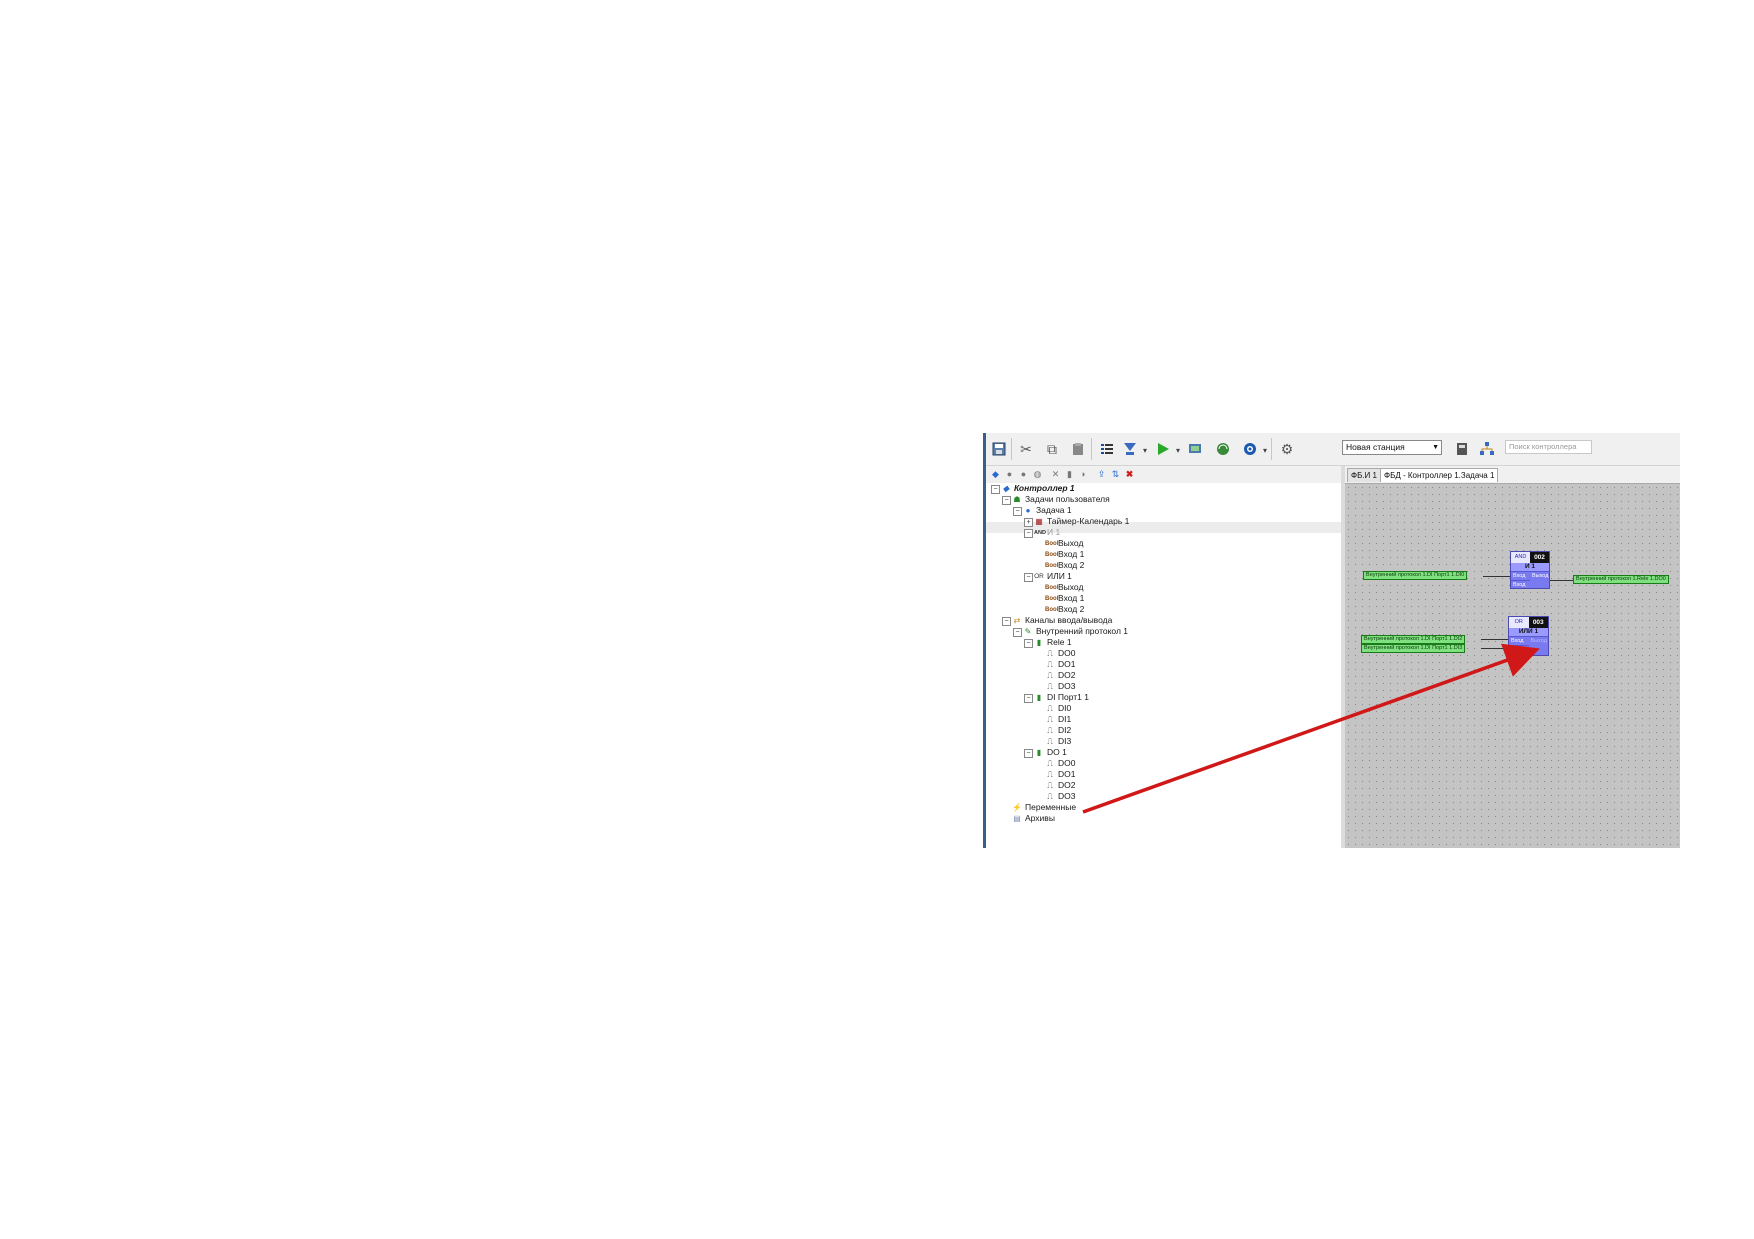 The image size is (1754, 1239). I want to click on tree-item-controller: ◆ Контроллер 1, so click(1038, 488).